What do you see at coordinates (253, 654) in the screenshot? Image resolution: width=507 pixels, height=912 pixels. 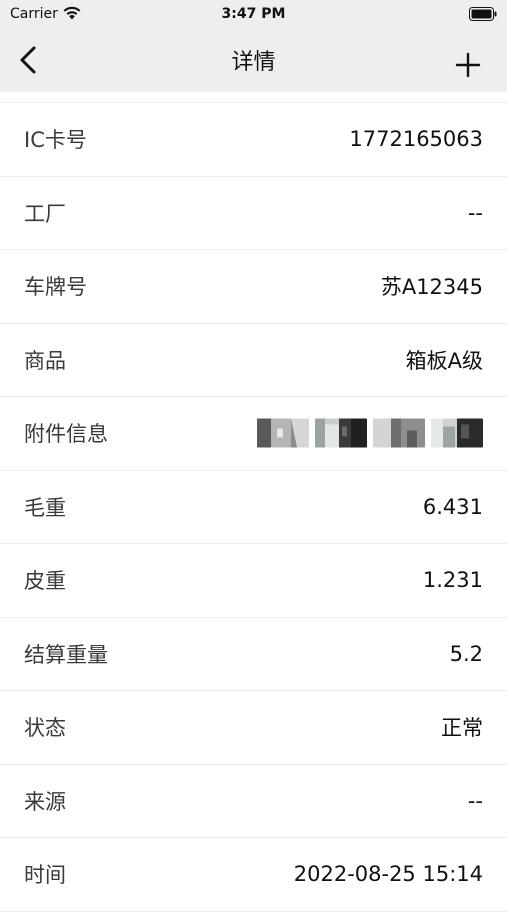 I see `row-settlement-weight: 结算重量 5.2` at bounding box center [253, 654].